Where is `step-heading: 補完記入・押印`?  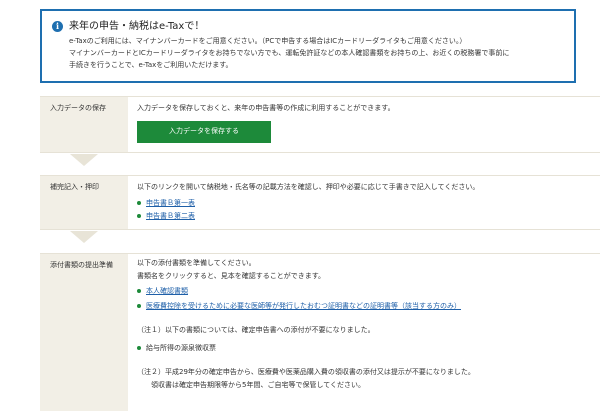 step-heading: 補完記入・押印 is located at coordinates (84, 202).